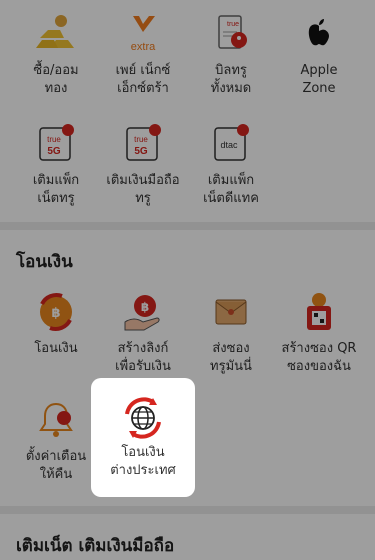 This screenshot has width=375, height=560. I want to click on international-transfer-label-2: ต่างประเทศ, so click(143, 470).